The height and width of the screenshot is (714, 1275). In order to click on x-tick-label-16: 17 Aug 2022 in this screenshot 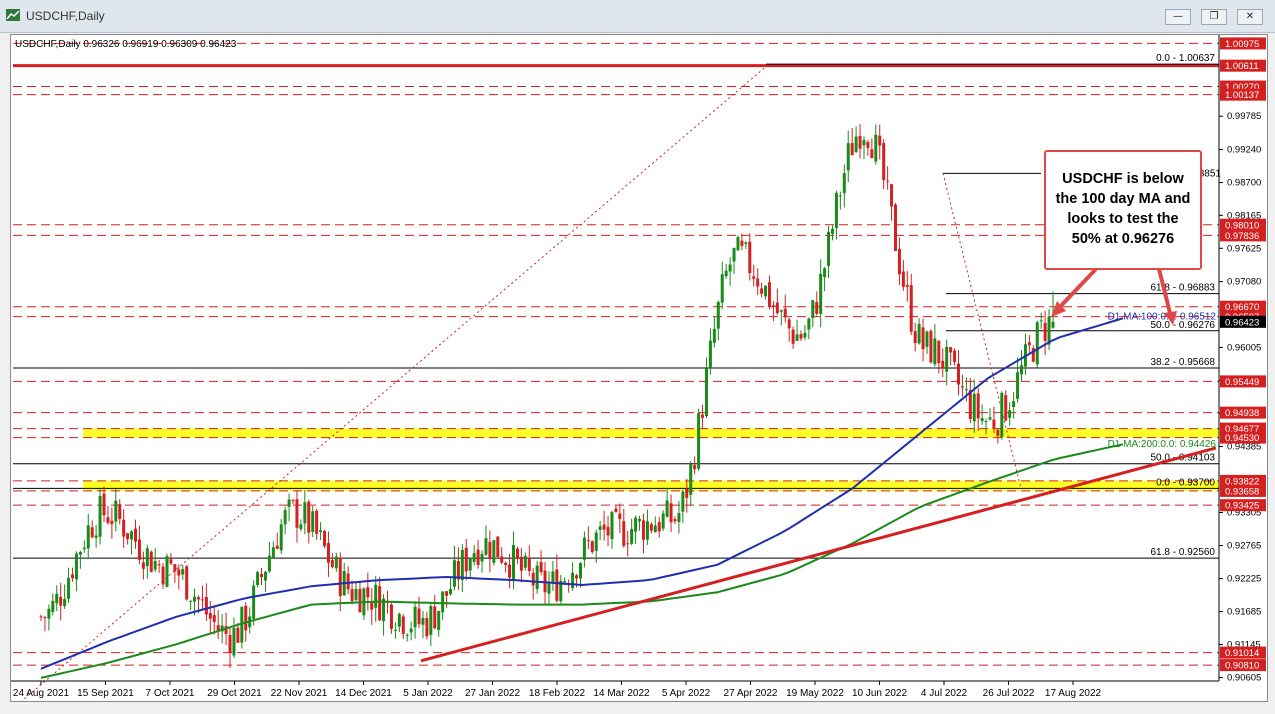, I will do `click(1073, 693)`.